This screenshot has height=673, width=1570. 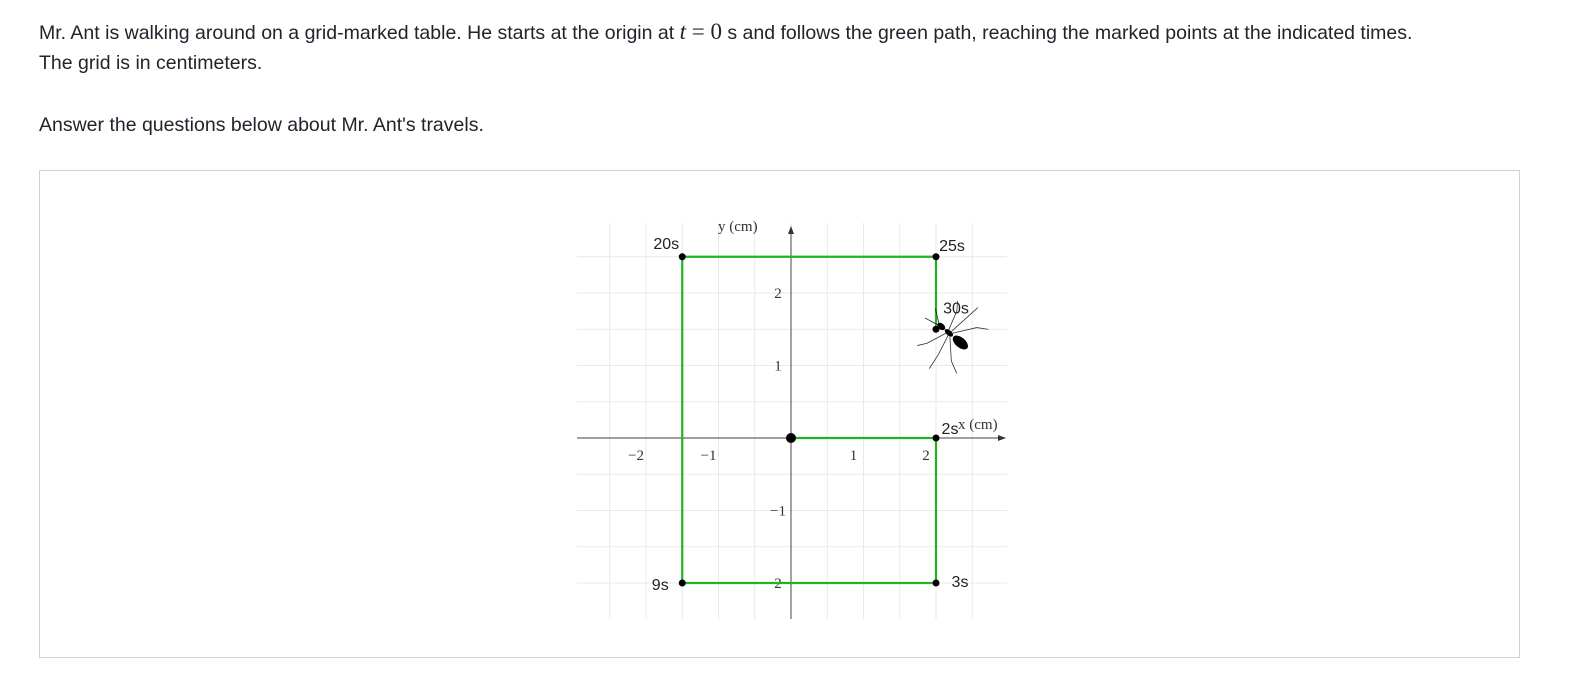 What do you see at coordinates (936, 438) in the screenshot?
I see `point-2s` at bounding box center [936, 438].